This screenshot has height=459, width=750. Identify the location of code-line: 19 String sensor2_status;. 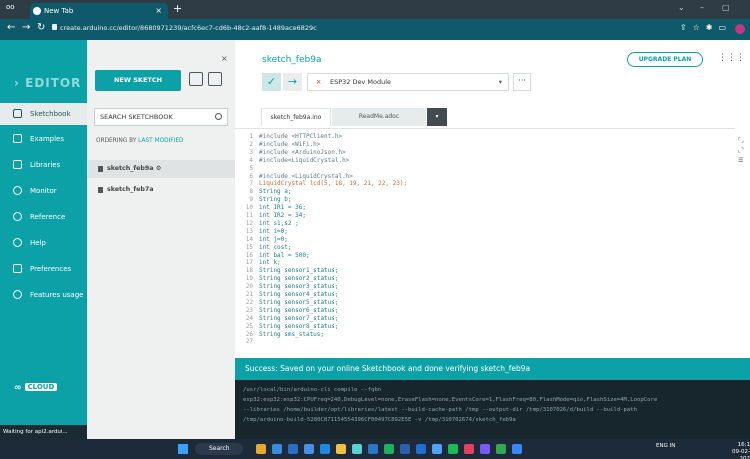
(287, 278).